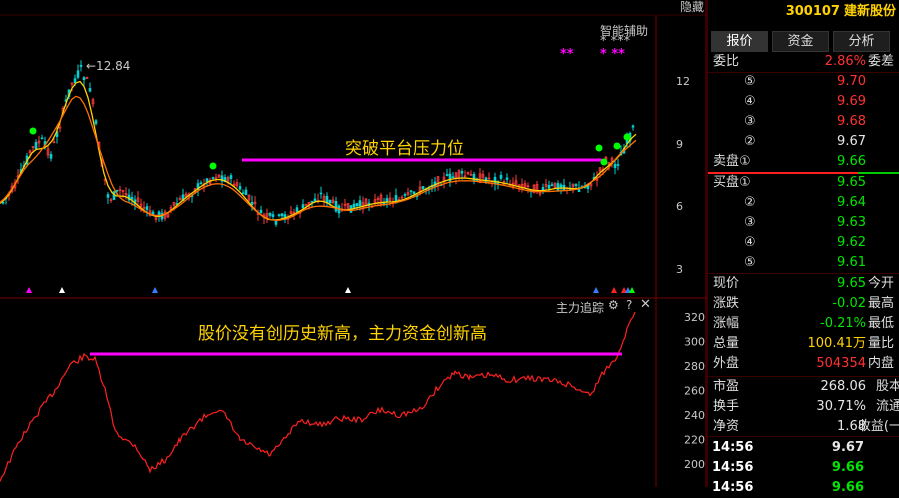  Describe the element at coordinates (851, 121) in the screenshot. I see `ask-price: 9.68` at that location.